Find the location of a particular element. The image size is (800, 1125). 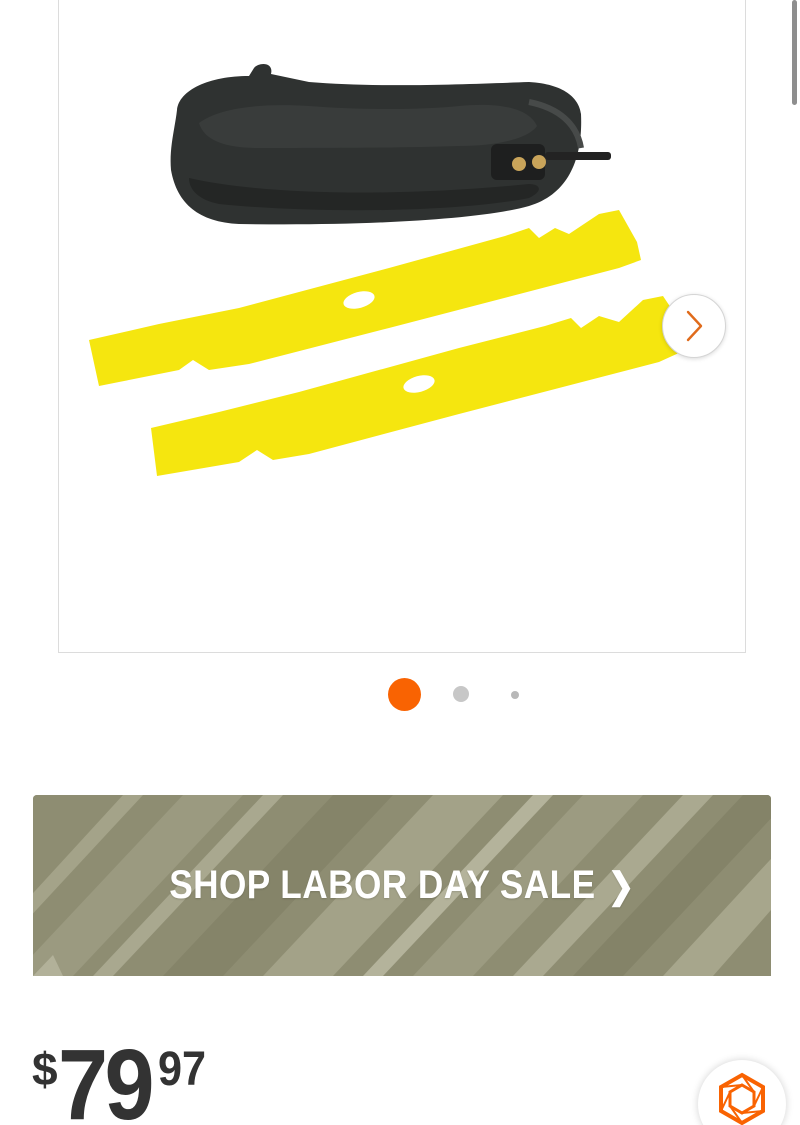

chat-button is located at coordinates (742, 1092).